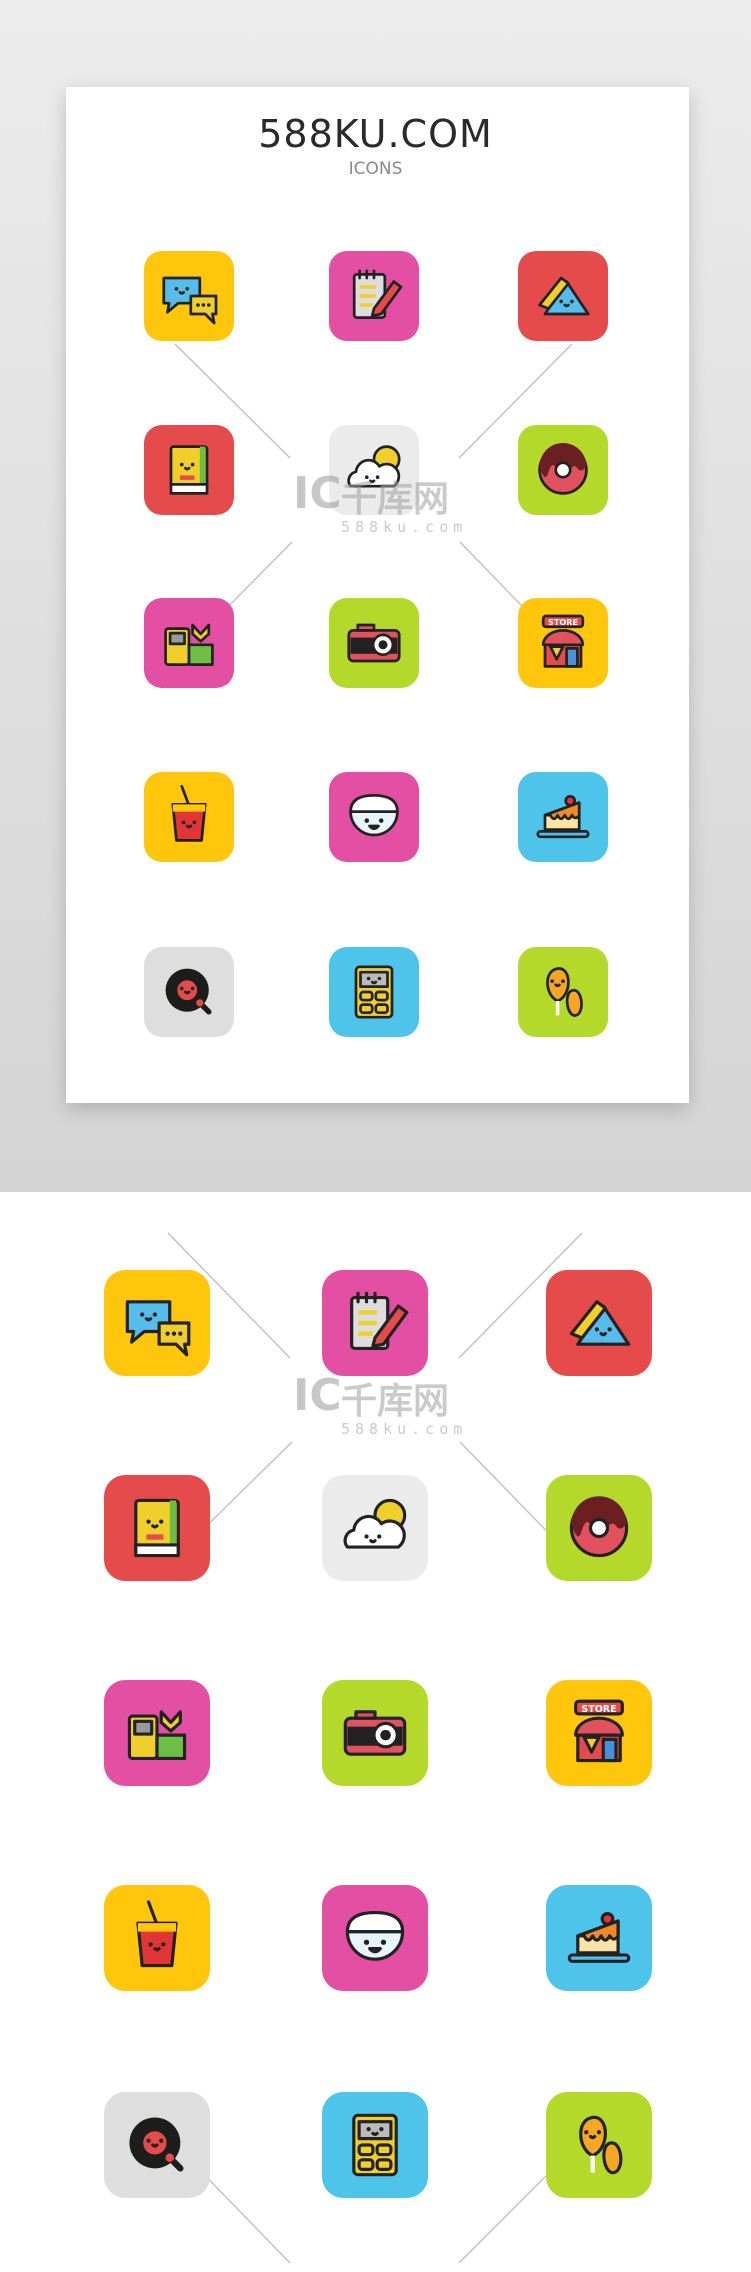 The width and height of the screenshot is (751, 2272). I want to click on page-title: 588KU.COM, so click(375, 134).